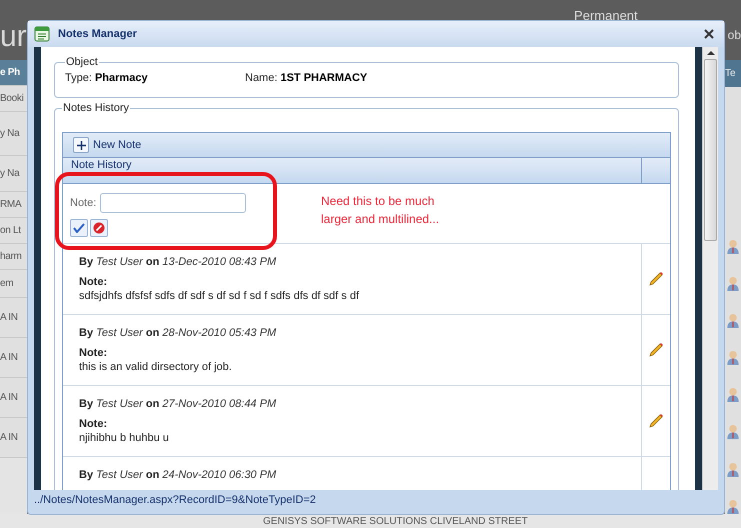  Describe the element at coordinates (178, 262) in the screenshot. I see `note-author: By Test User on 13-Dec-2010 08:43 PM` at that location.